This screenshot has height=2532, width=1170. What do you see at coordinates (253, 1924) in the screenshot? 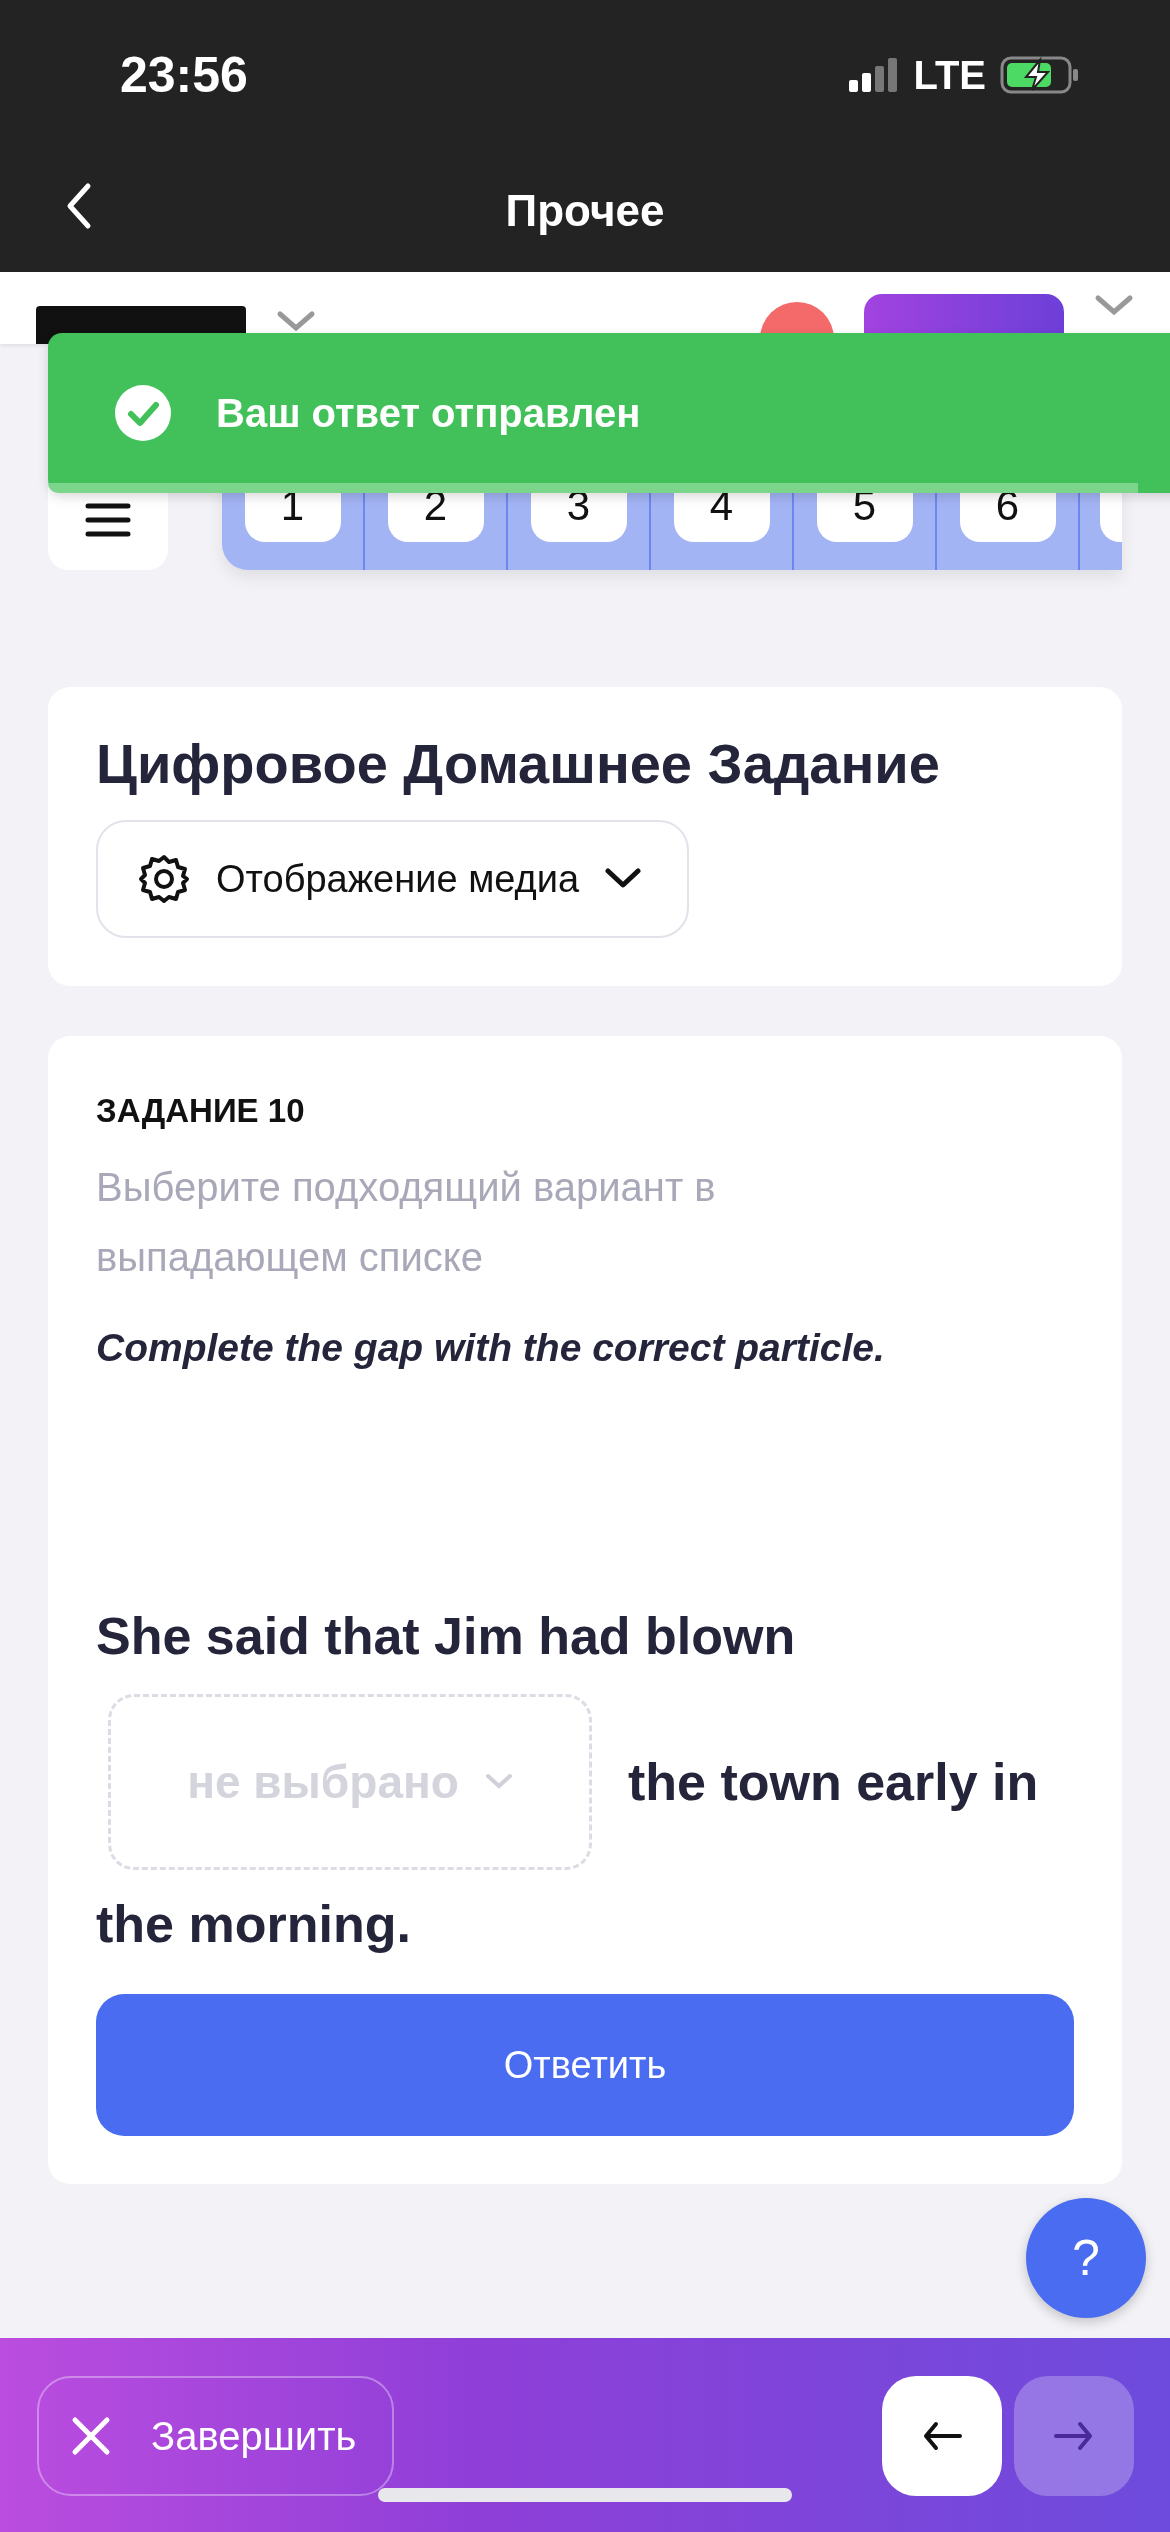
I see `sentence-text: the morning.` at bounding box center [253, 1924].